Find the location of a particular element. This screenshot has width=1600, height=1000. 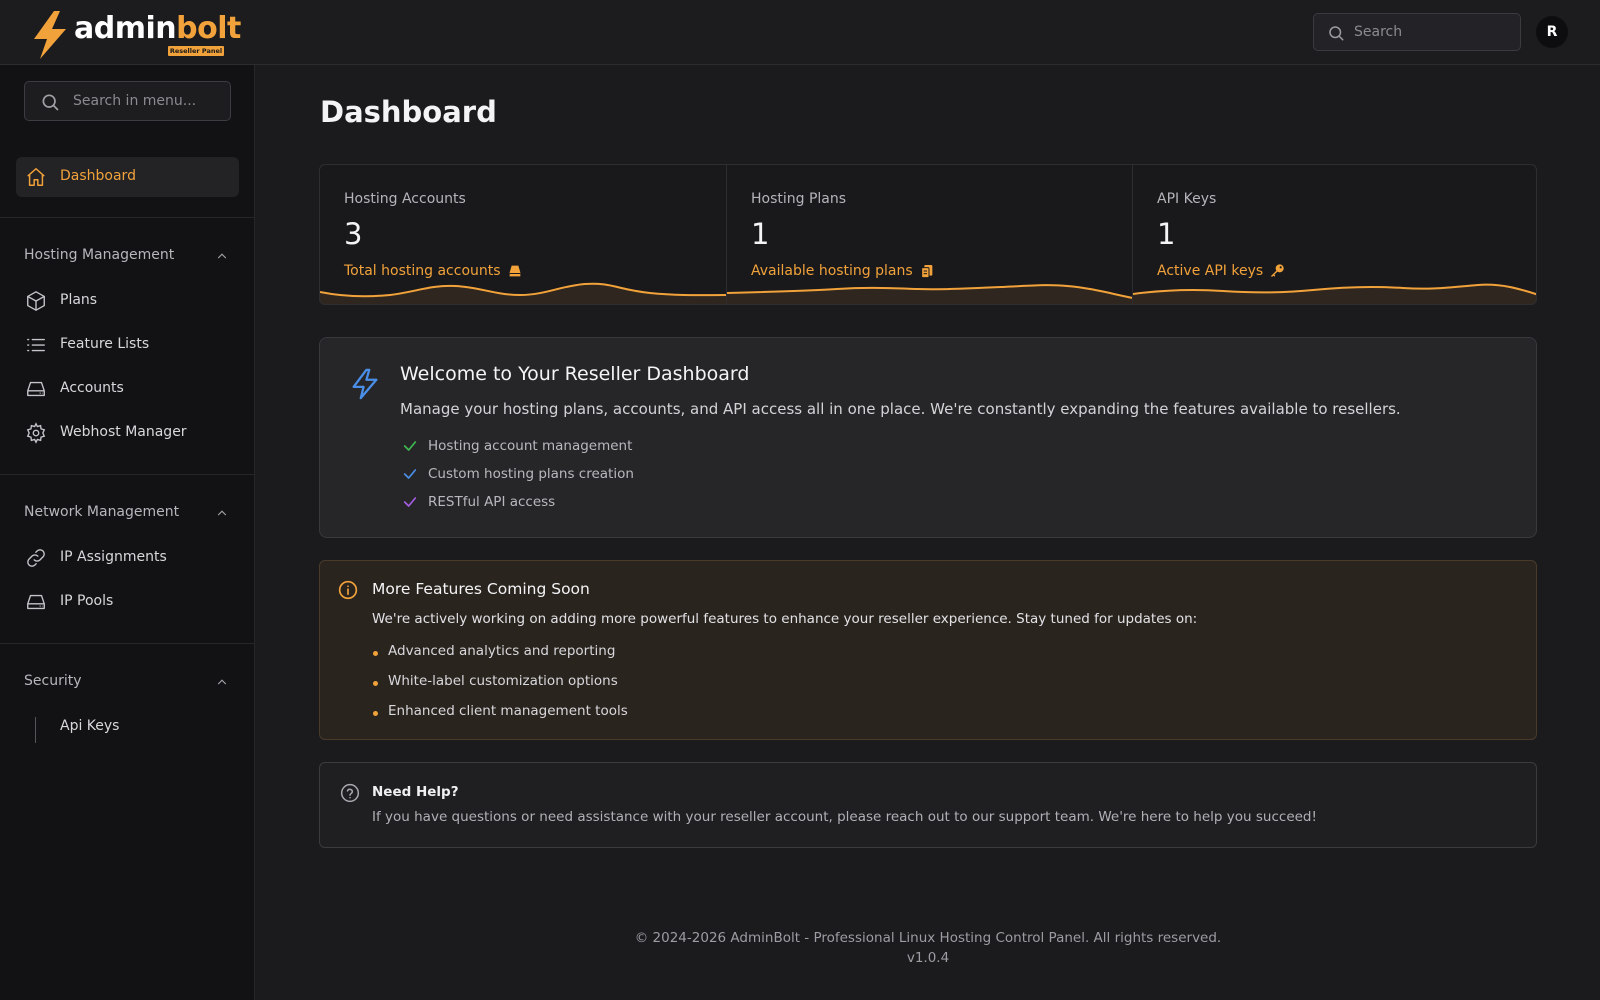

gear-icon is located at coordinates (36, 433).